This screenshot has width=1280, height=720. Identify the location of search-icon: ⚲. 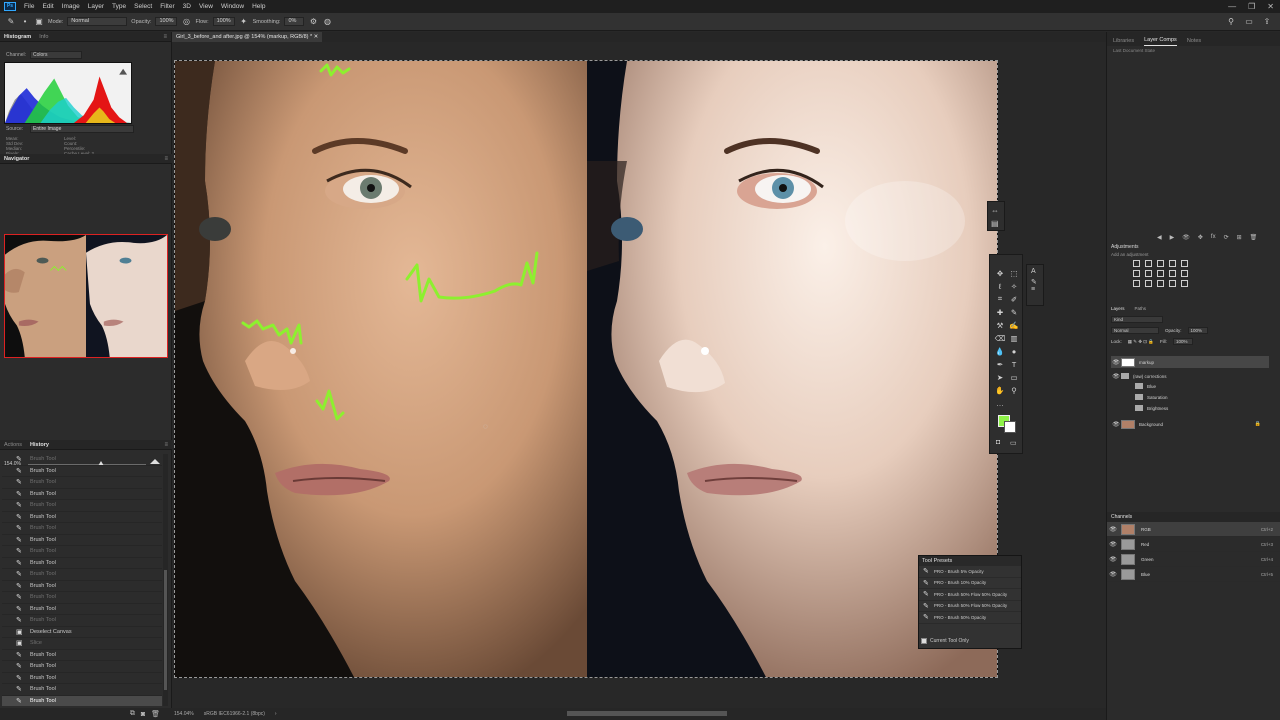
(1231, 21).